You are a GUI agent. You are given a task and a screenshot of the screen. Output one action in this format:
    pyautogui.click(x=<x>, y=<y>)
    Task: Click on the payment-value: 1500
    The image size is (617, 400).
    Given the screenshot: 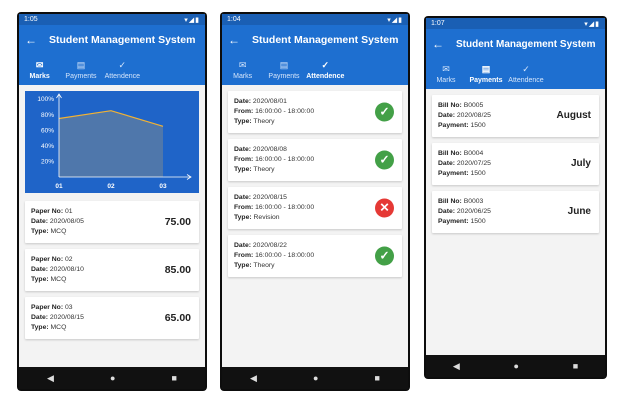 What is the action you would take?
    pyautogui.click(x=478, y=173)
    